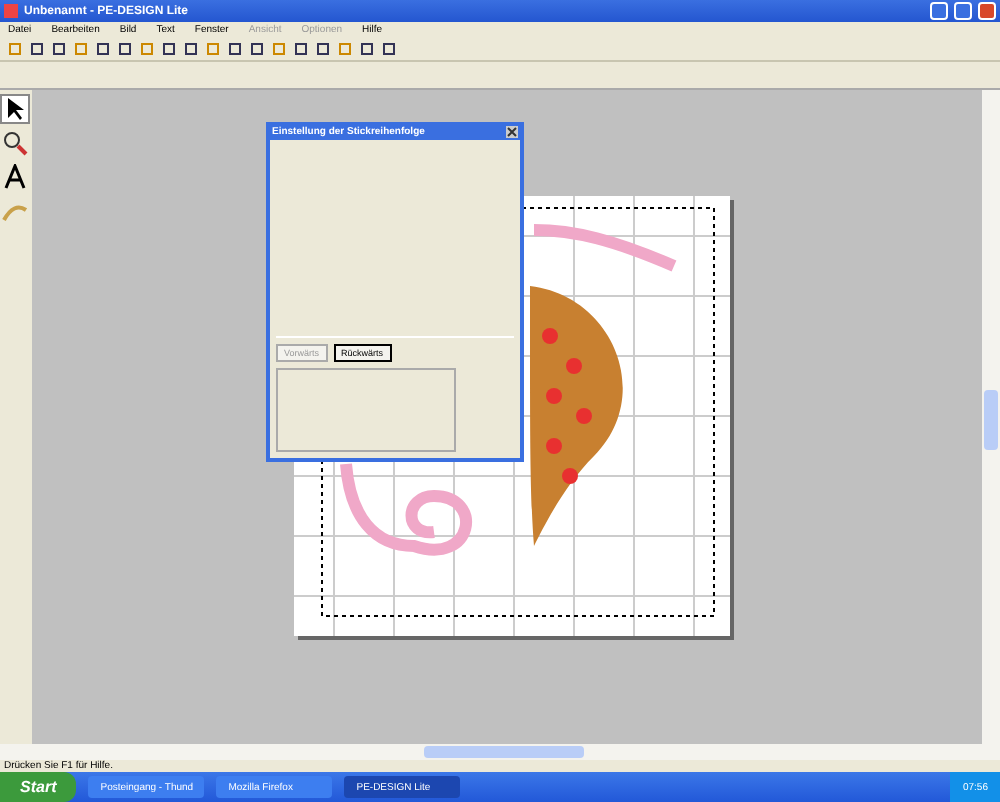  I want to click on close-icon, so click(512, 131).